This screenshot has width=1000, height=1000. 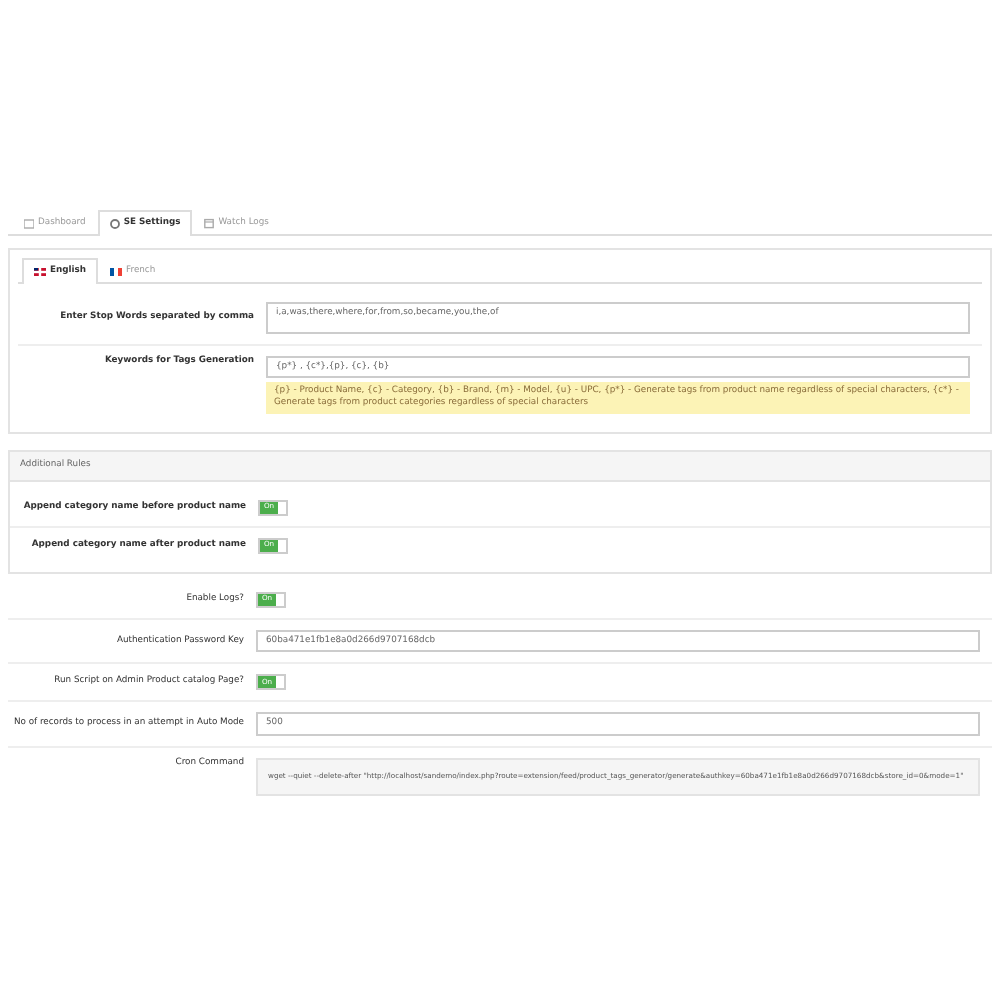 I want to click on calendar-icon, so click(x=209, y=224).